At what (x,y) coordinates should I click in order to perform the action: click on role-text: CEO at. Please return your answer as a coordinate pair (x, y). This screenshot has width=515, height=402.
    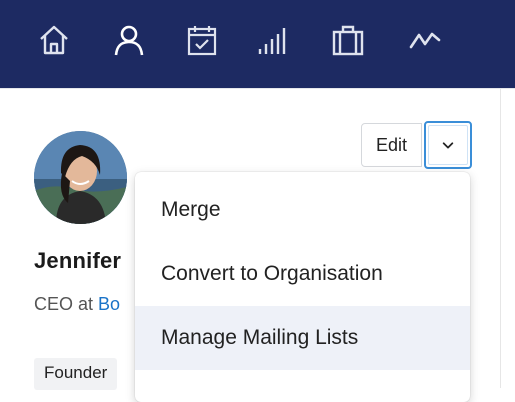
    Looking at the image, I should click on (66, 304).